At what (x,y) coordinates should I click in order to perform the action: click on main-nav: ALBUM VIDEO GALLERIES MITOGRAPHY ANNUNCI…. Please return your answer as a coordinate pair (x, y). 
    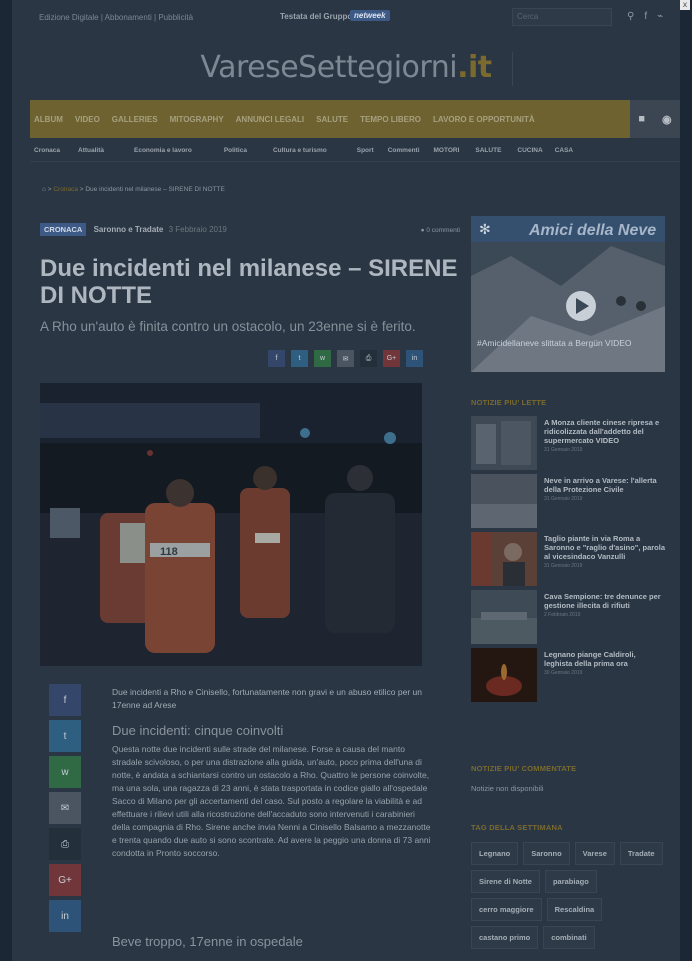
    Looking at the image, I should click on (355, 119).